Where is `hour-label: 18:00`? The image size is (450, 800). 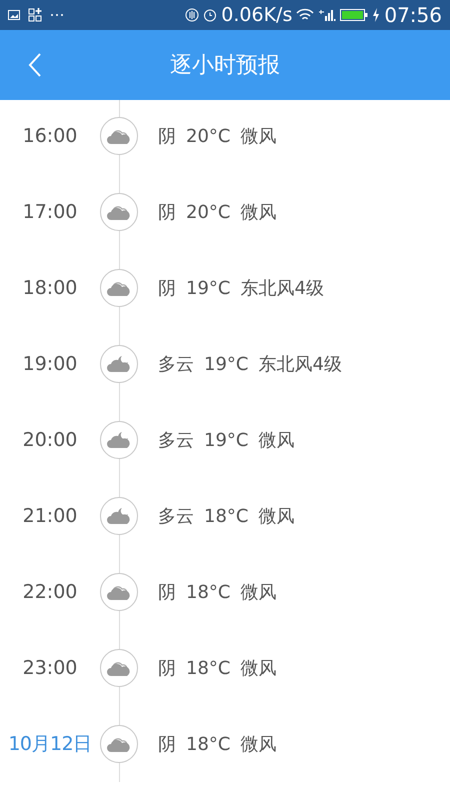
hour-label: 18:00 is located at coordinates (50, 288).